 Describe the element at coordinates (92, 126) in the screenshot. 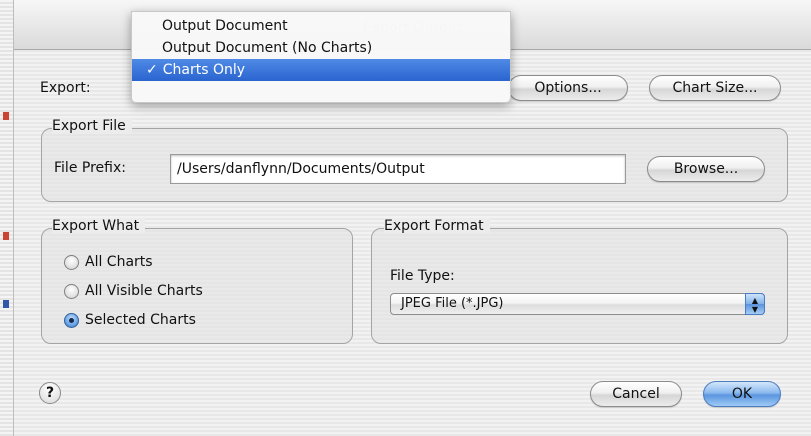

I see `export-file-group-title: Export File` at that location.